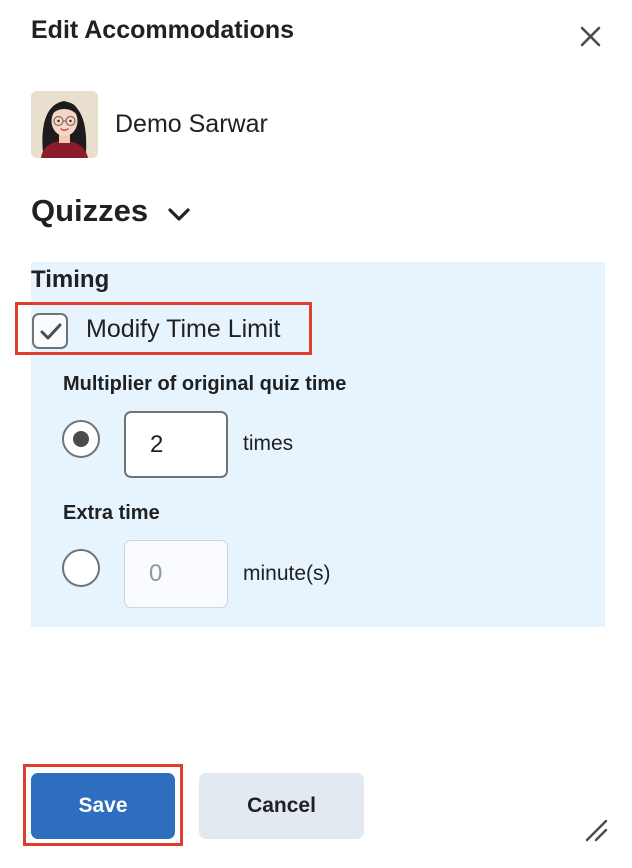 The width and height of the screenshot is (632, 868). I want to click on resize-handle-icon, so click(596, 830).